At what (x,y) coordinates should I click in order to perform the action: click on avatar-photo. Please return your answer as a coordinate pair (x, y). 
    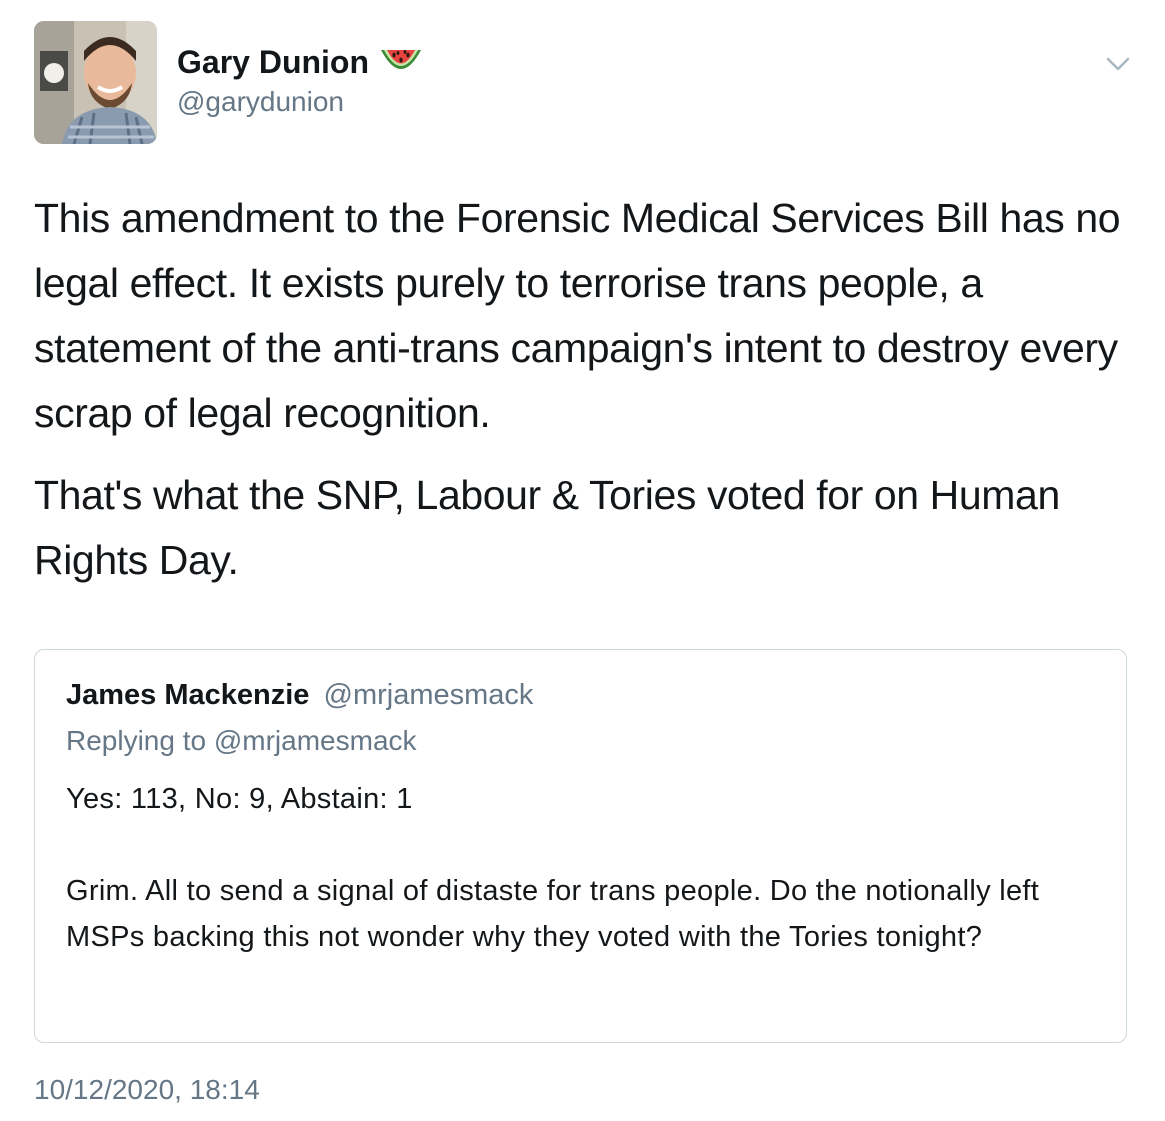
    Looking at the image, I should click on (95, 82).